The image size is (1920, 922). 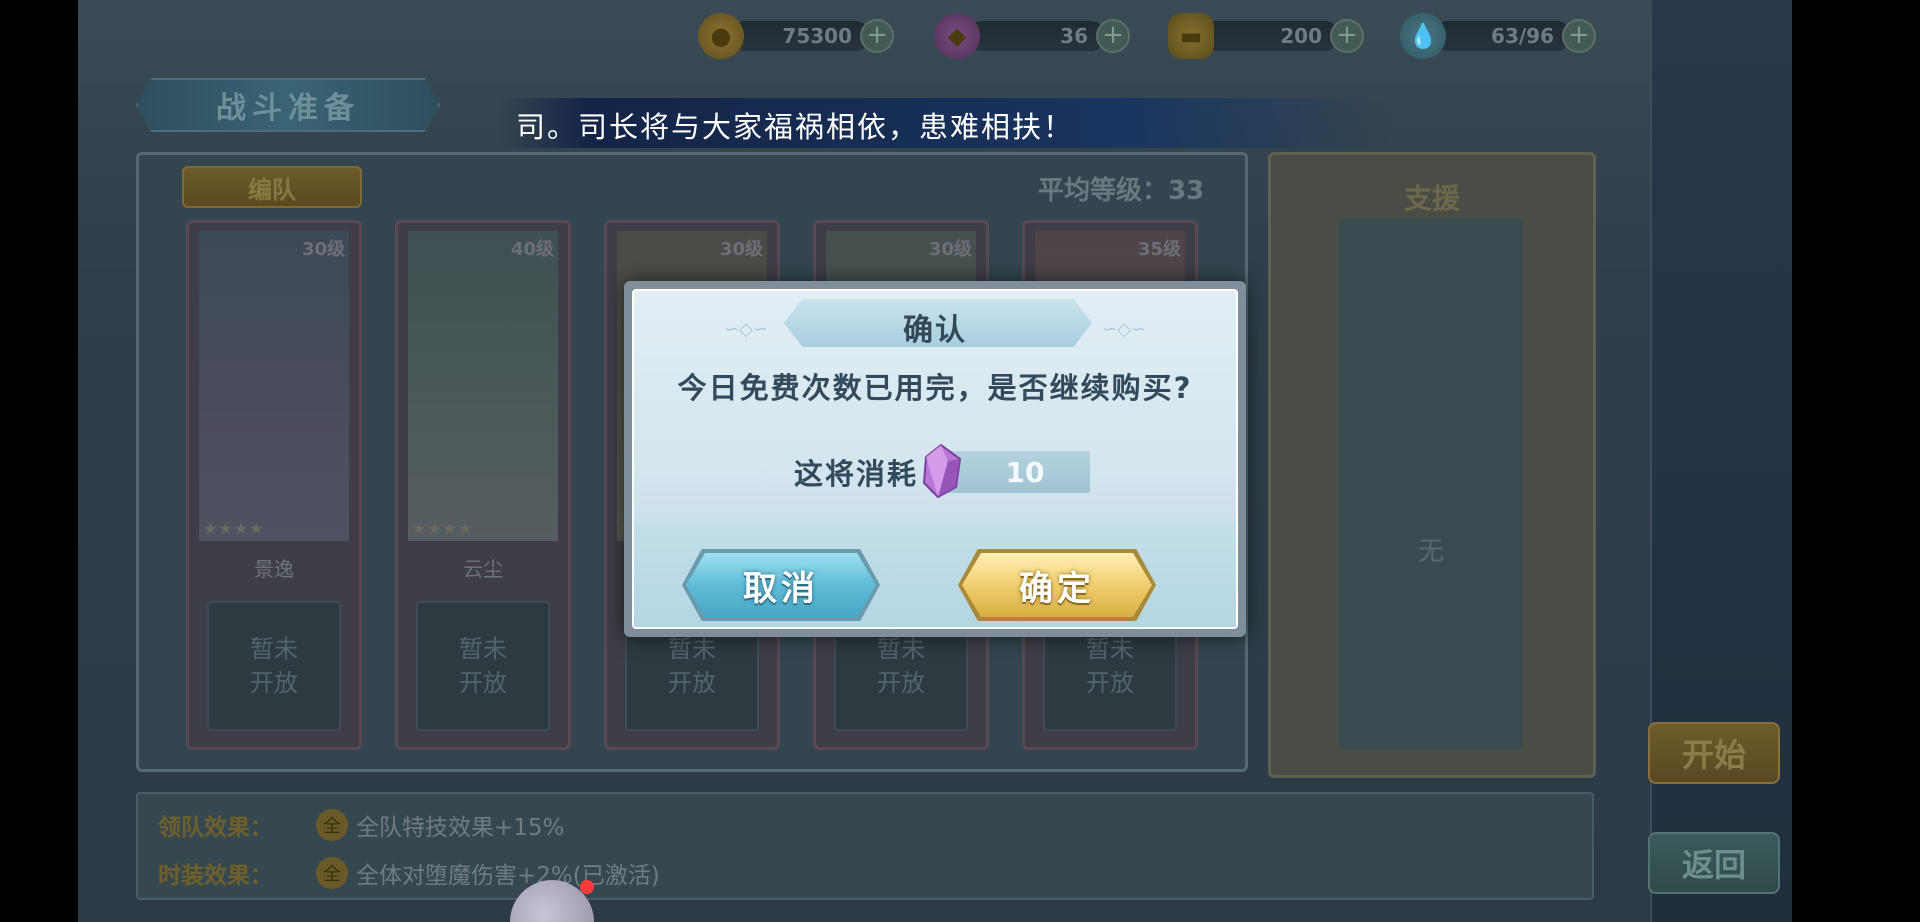 I want to click on start-button: 开始, so click(x=1714, y=753).